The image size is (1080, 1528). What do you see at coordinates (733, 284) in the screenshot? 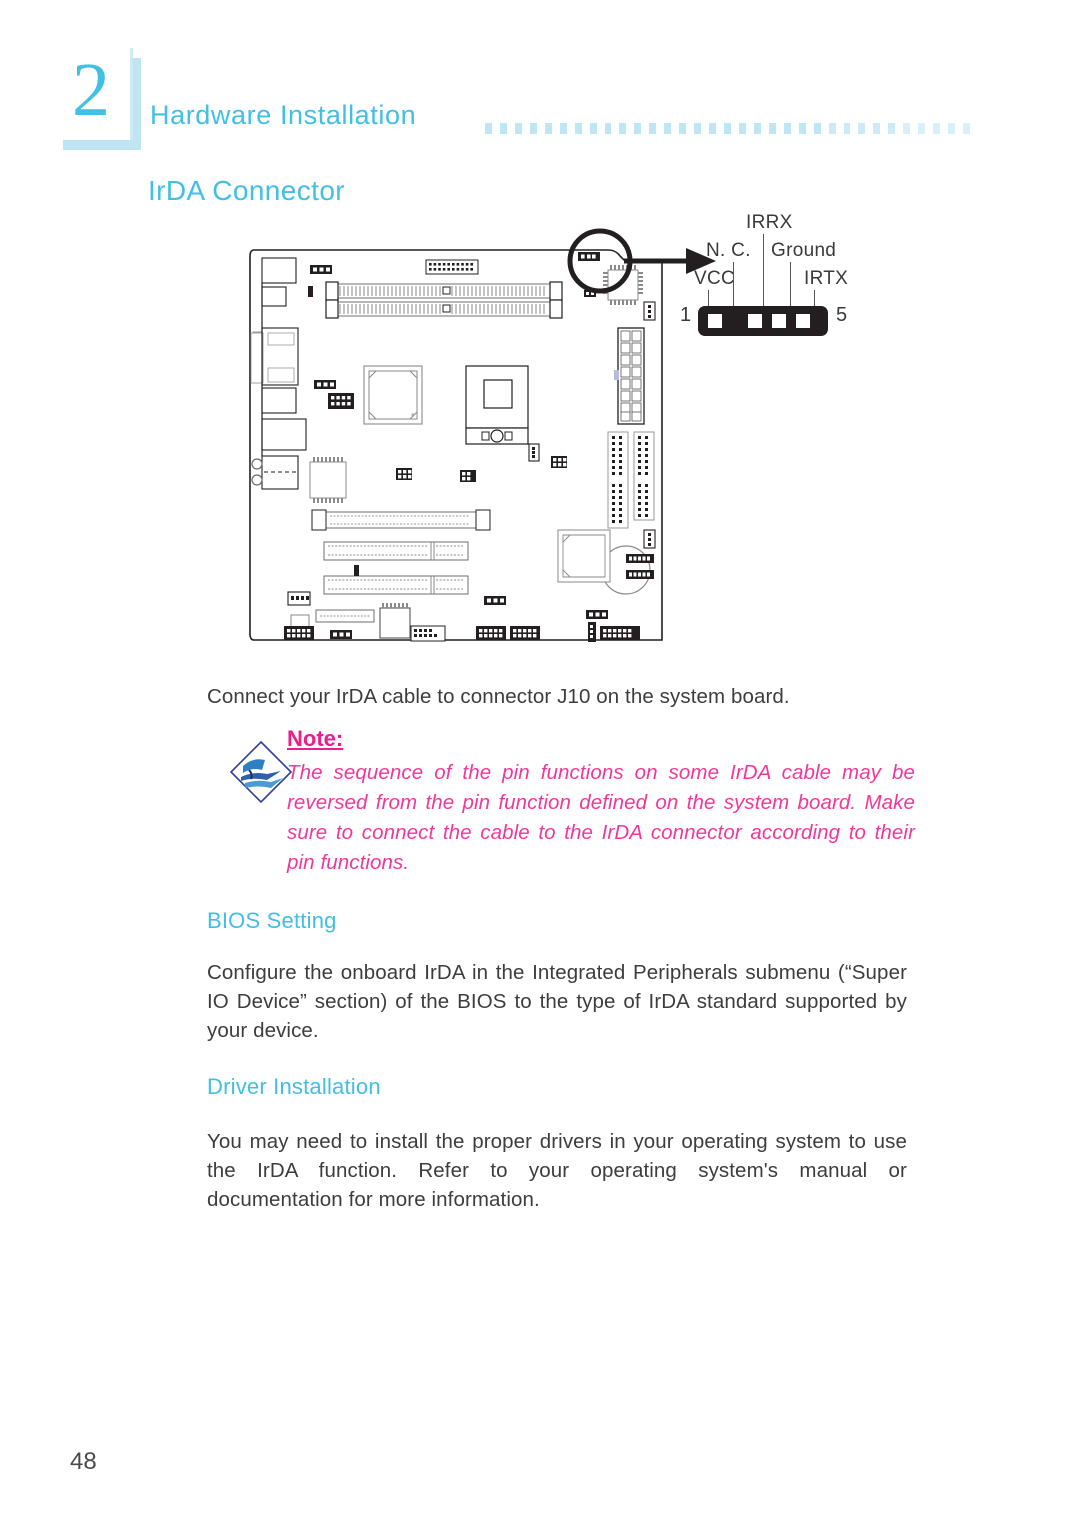
I see `leader-line-nc` at bounding box center [733, 284].